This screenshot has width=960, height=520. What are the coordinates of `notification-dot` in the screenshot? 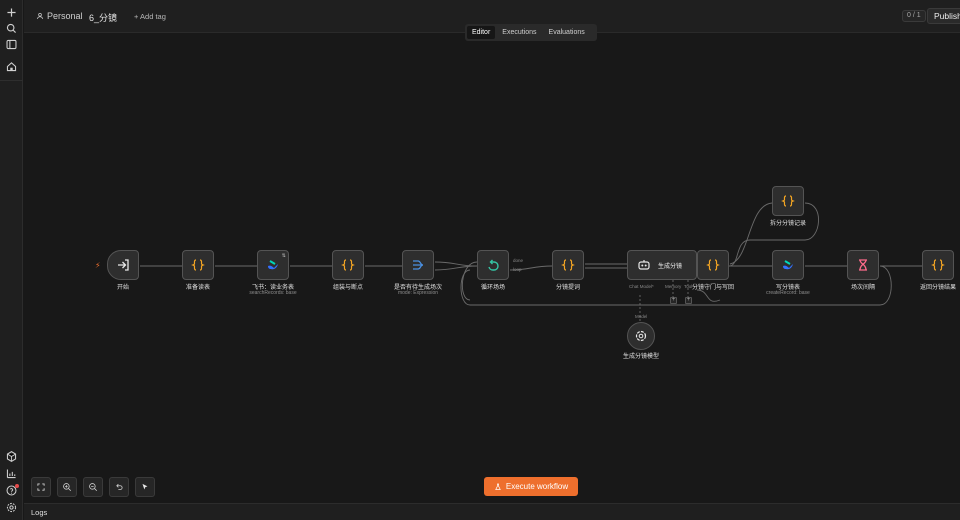 It's located at (17, 486).